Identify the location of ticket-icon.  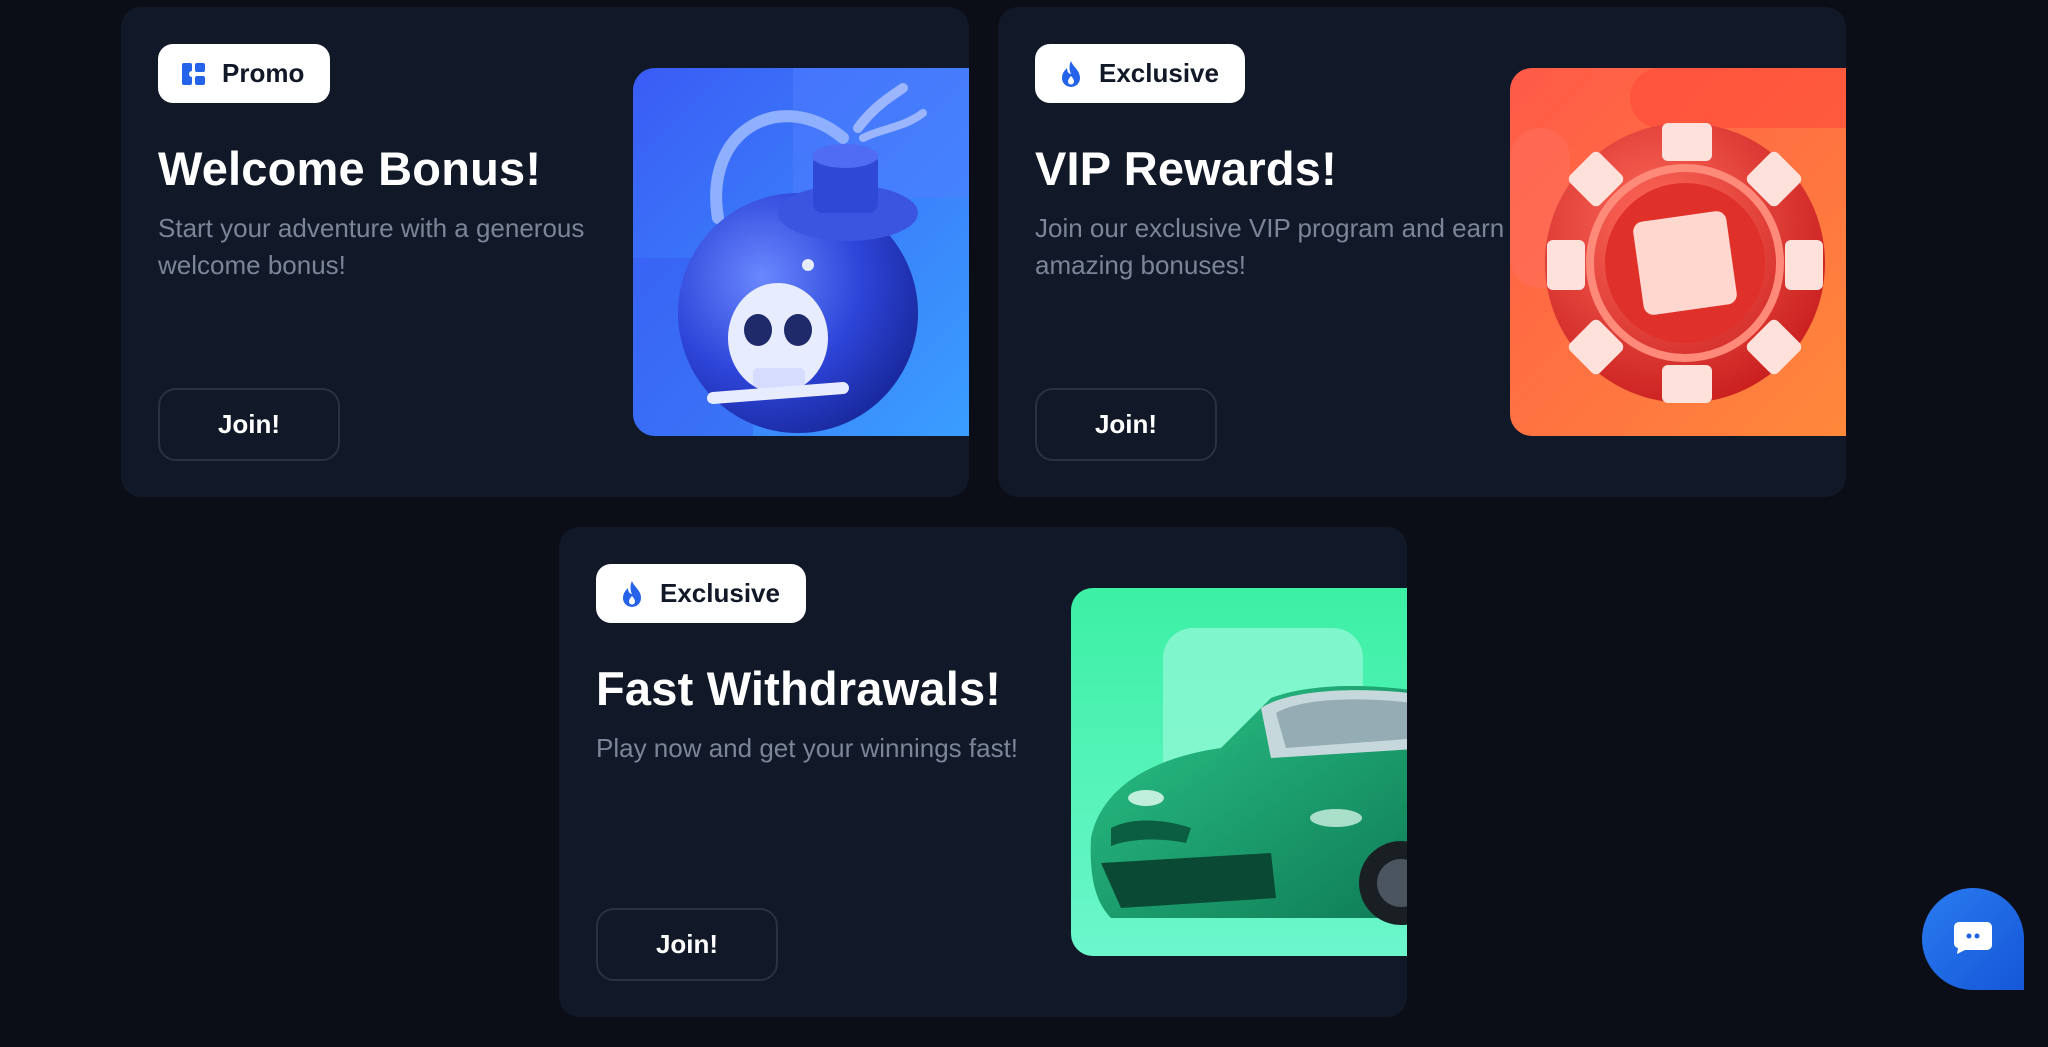
(194, 74).